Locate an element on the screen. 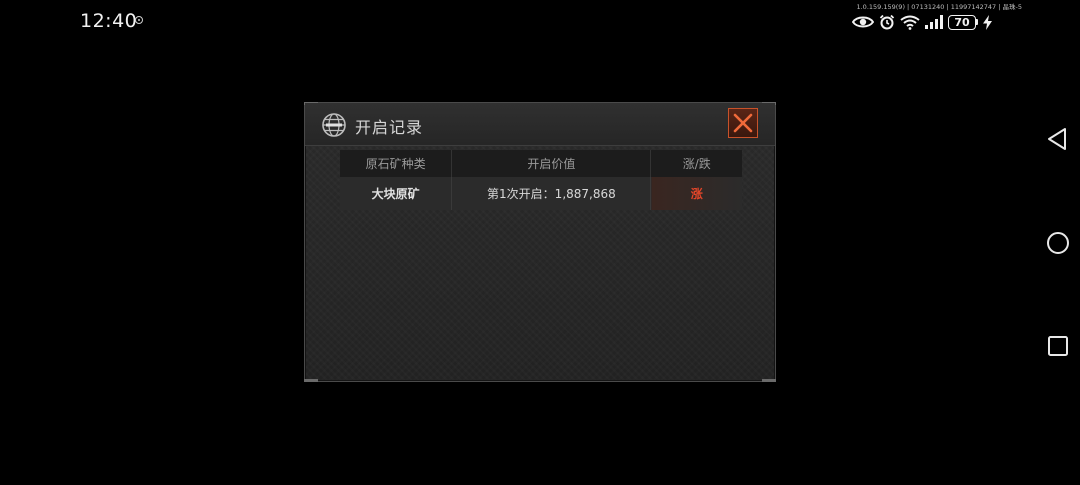 The image size is (1080, 485). signal-icon is located at coordinates (934, 22).